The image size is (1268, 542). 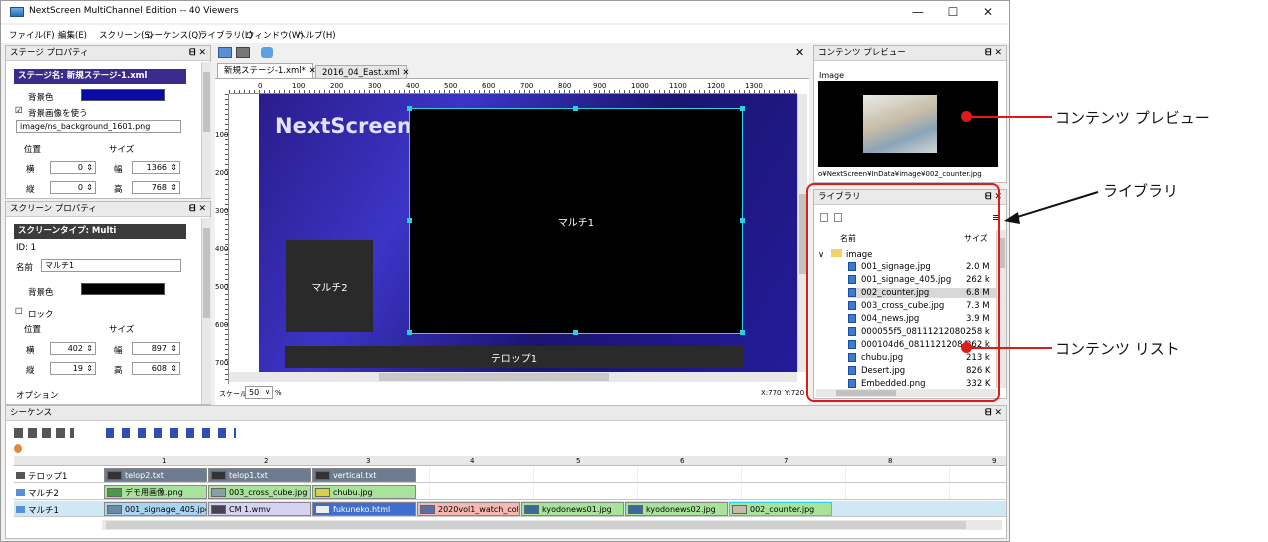 I want to click on vruler-label: 300, so click(x=222, y=211).